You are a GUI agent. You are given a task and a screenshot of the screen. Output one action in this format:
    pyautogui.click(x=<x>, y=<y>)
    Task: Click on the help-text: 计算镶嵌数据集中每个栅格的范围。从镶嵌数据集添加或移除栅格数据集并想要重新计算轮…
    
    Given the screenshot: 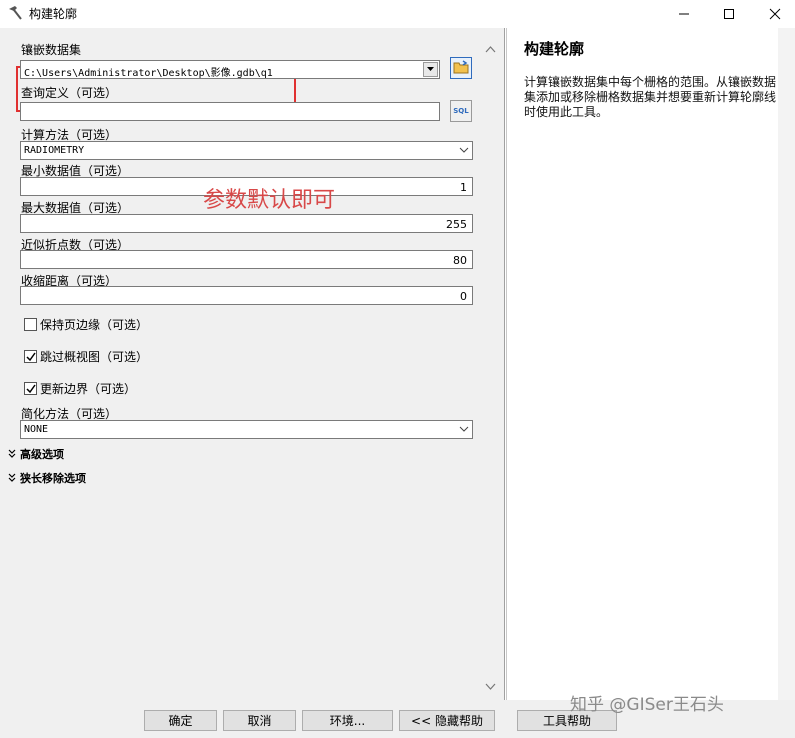 What is the action you would take?
    pyautogui.click(x=650, y=97)
    